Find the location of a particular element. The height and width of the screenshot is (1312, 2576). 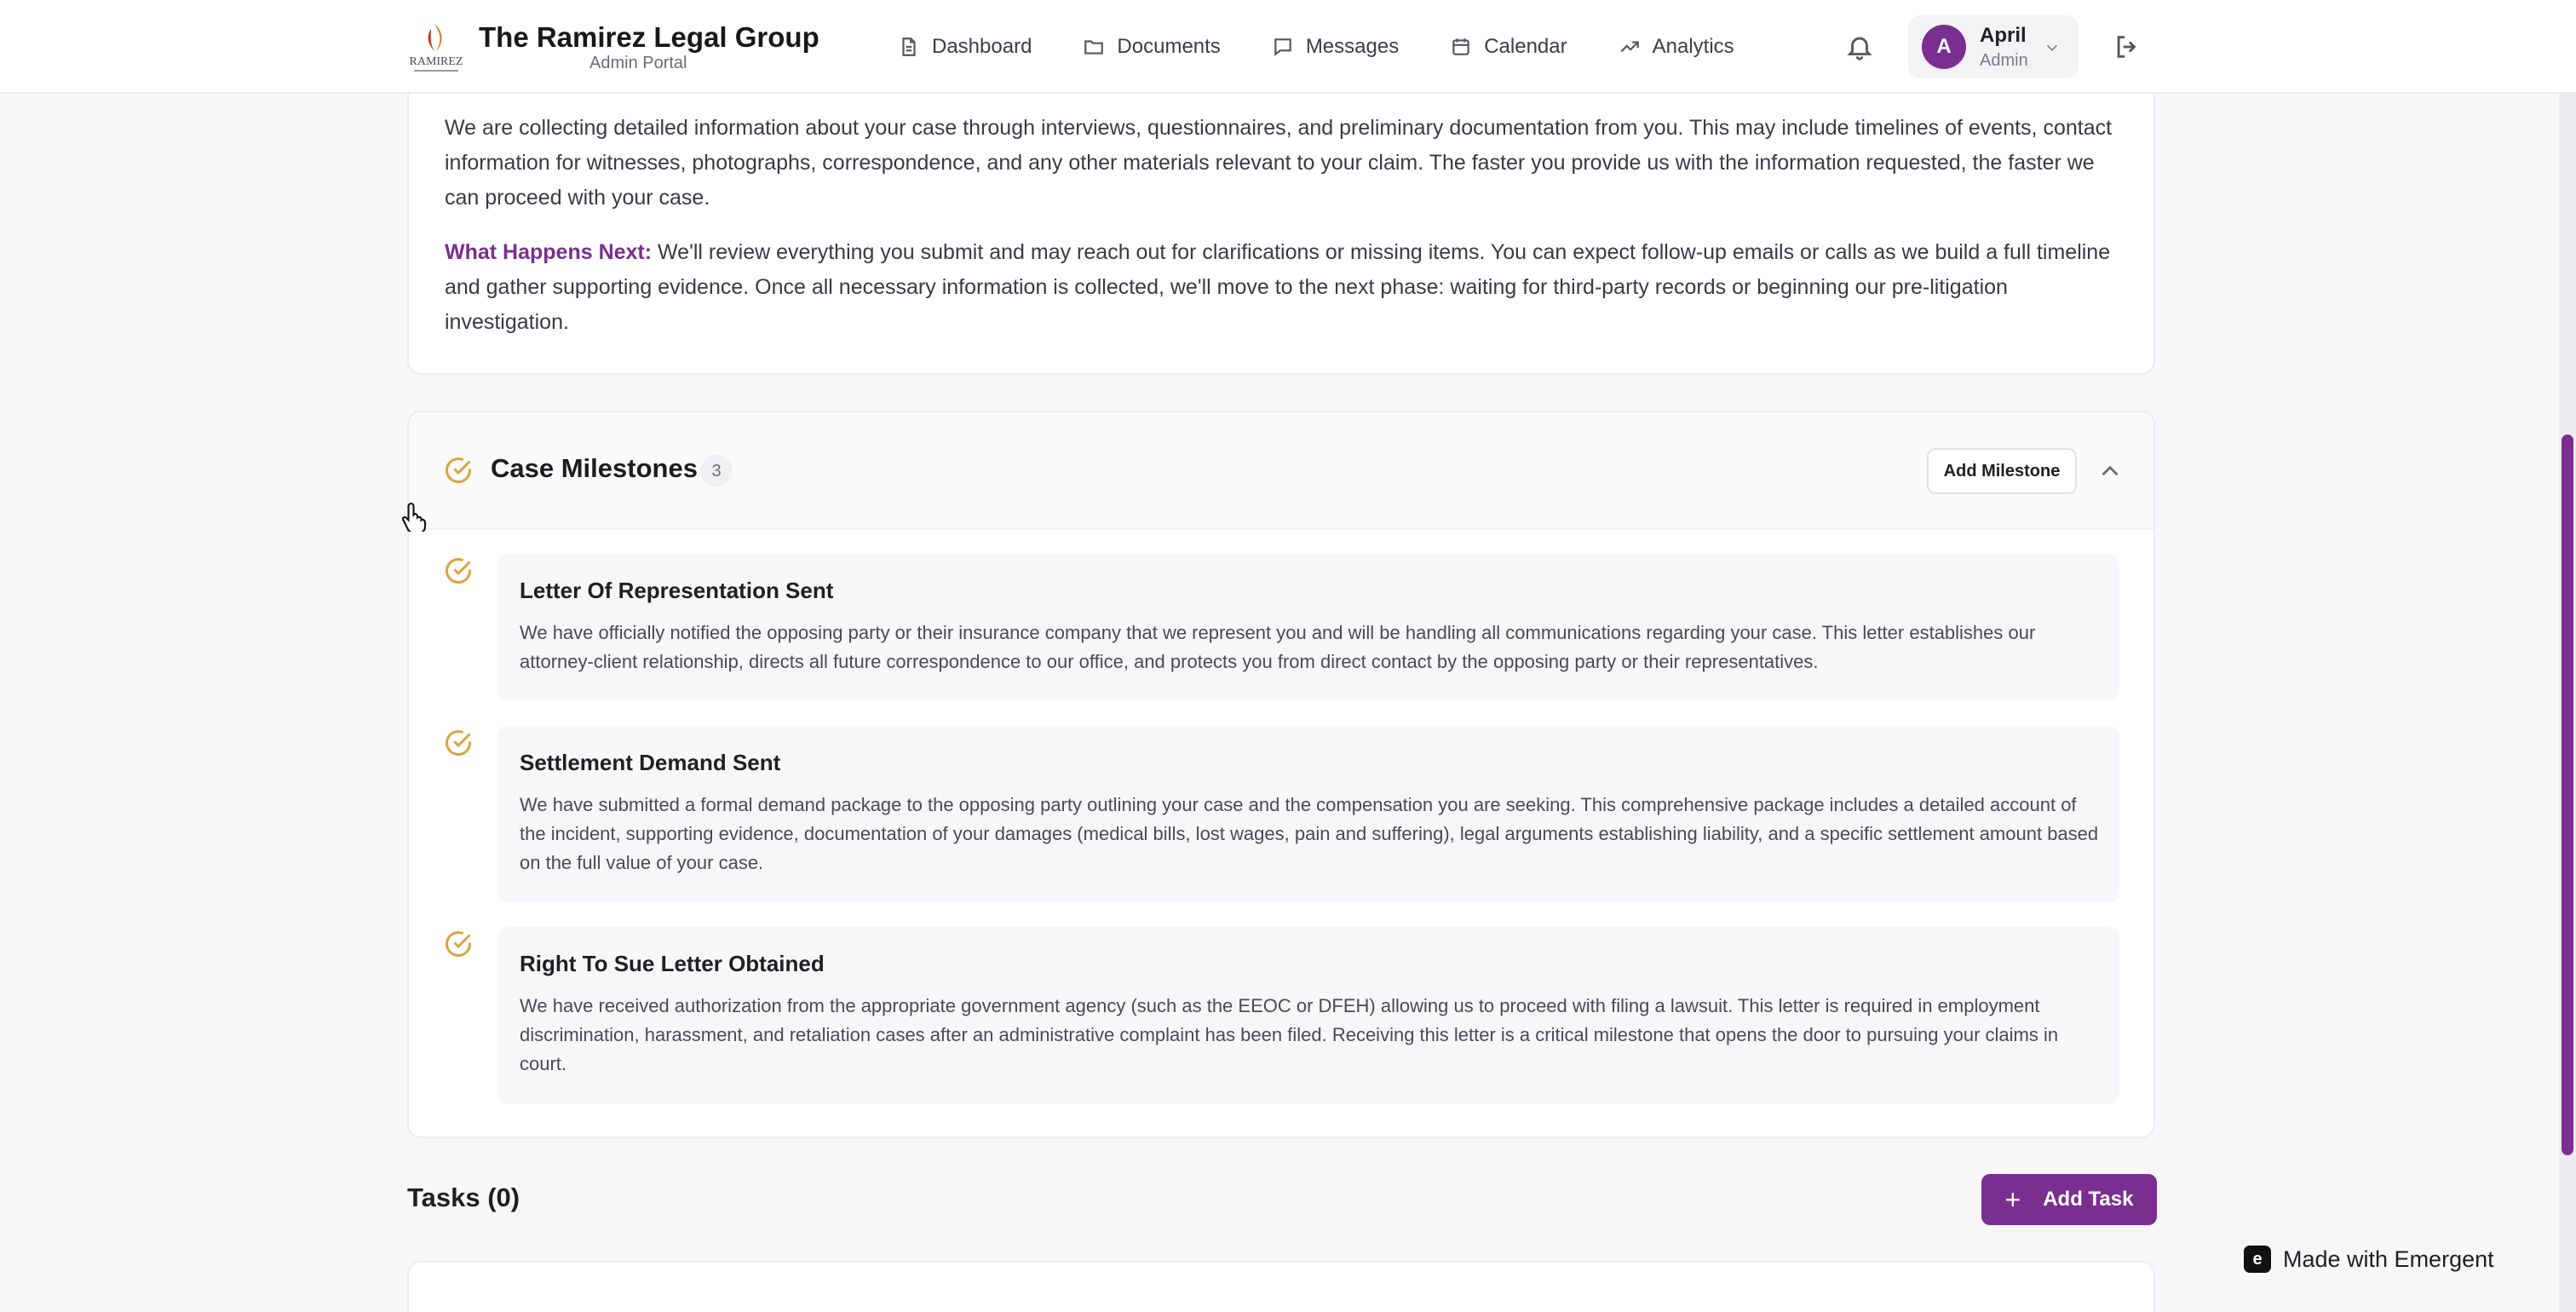

add-milestone-button: Add Milestone is located at coordinates (2002, 471).